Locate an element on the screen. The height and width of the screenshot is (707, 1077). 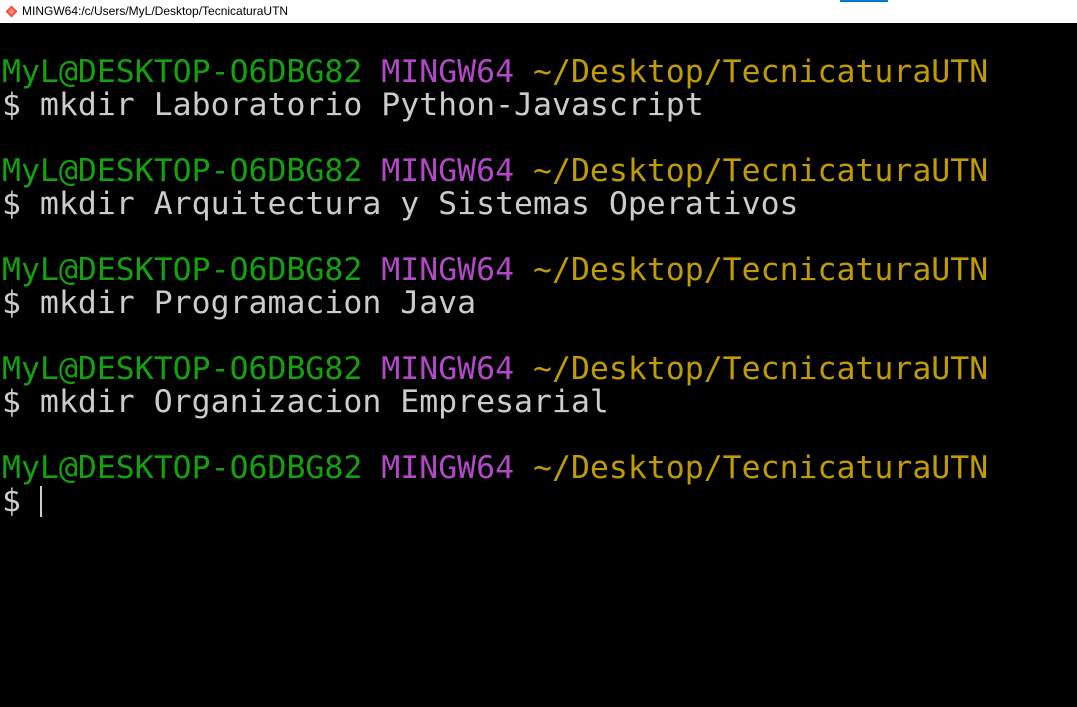
command-text: $ mkdir Laboratorio Python-Javascript is located at coordinates (353, 105).